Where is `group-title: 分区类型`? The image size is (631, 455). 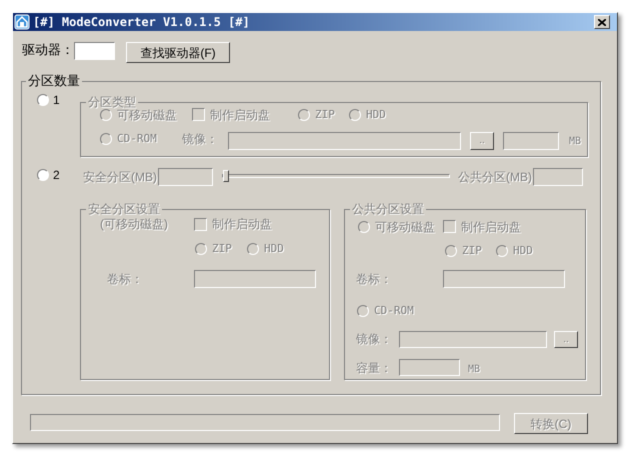 group-title: 分区类型 is located at coordinates (112, 102).